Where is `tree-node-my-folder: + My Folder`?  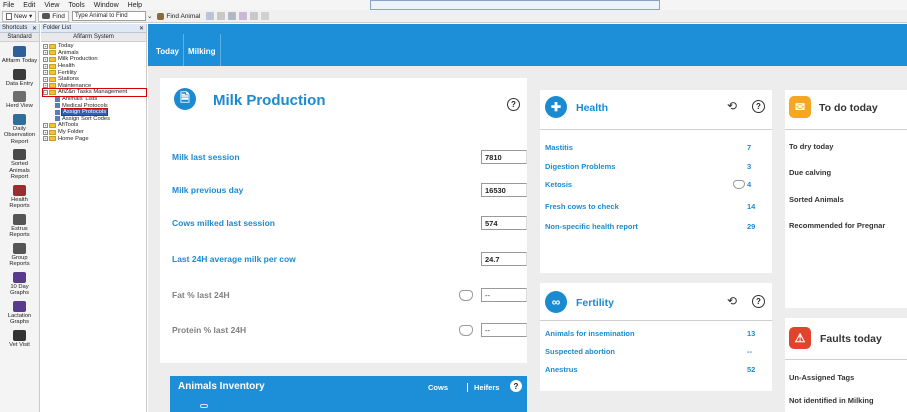
tree-node-my-folder: + My Folder is located at coordinates (94, 132).